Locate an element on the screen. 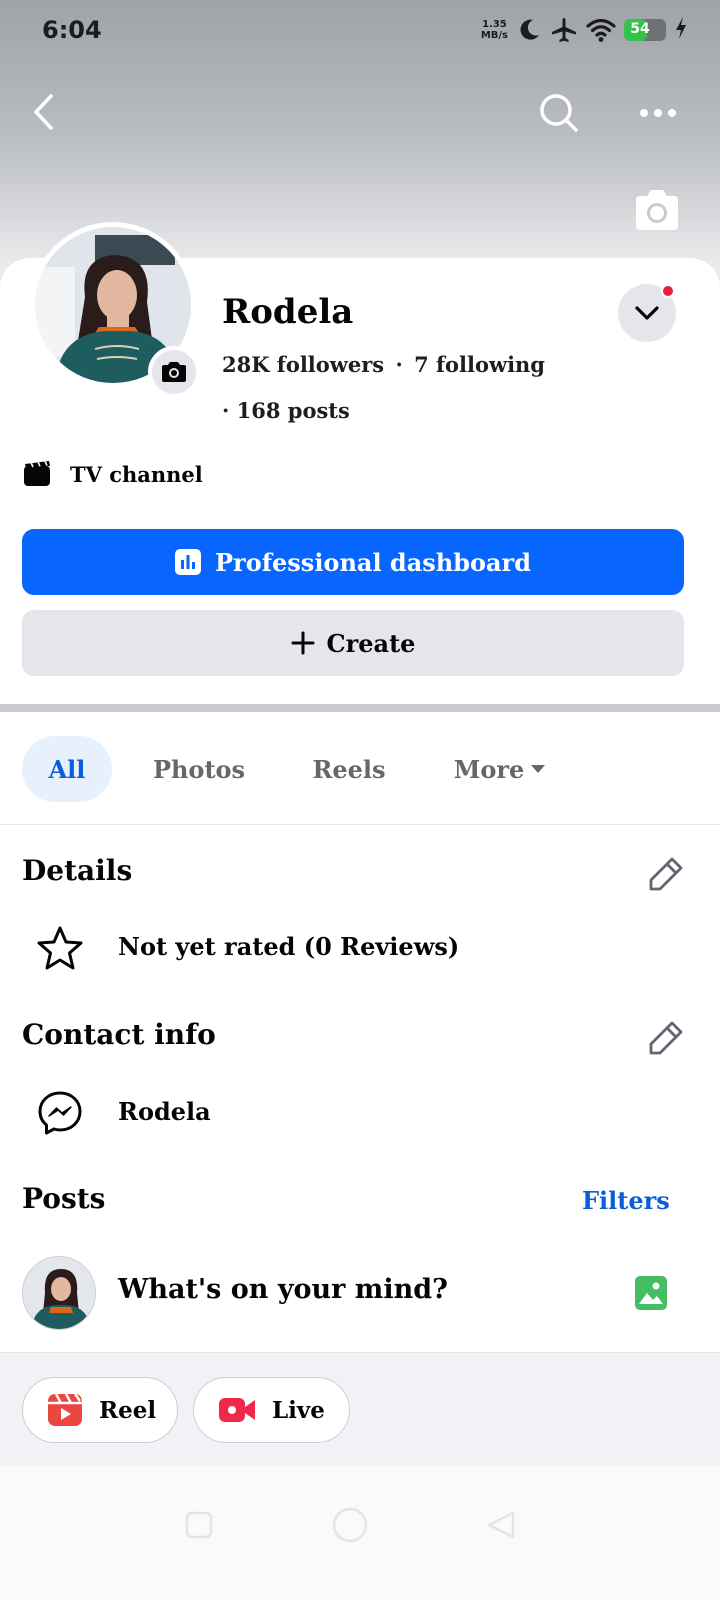 This screenshot has width=720, height=1600. composer-input: What's on your mind? is located at coordinates (283, 1289).